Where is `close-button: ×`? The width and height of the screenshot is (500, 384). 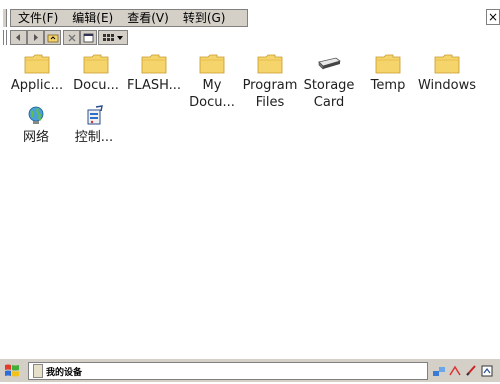
close-button: × is located at coordinates (493, 17).